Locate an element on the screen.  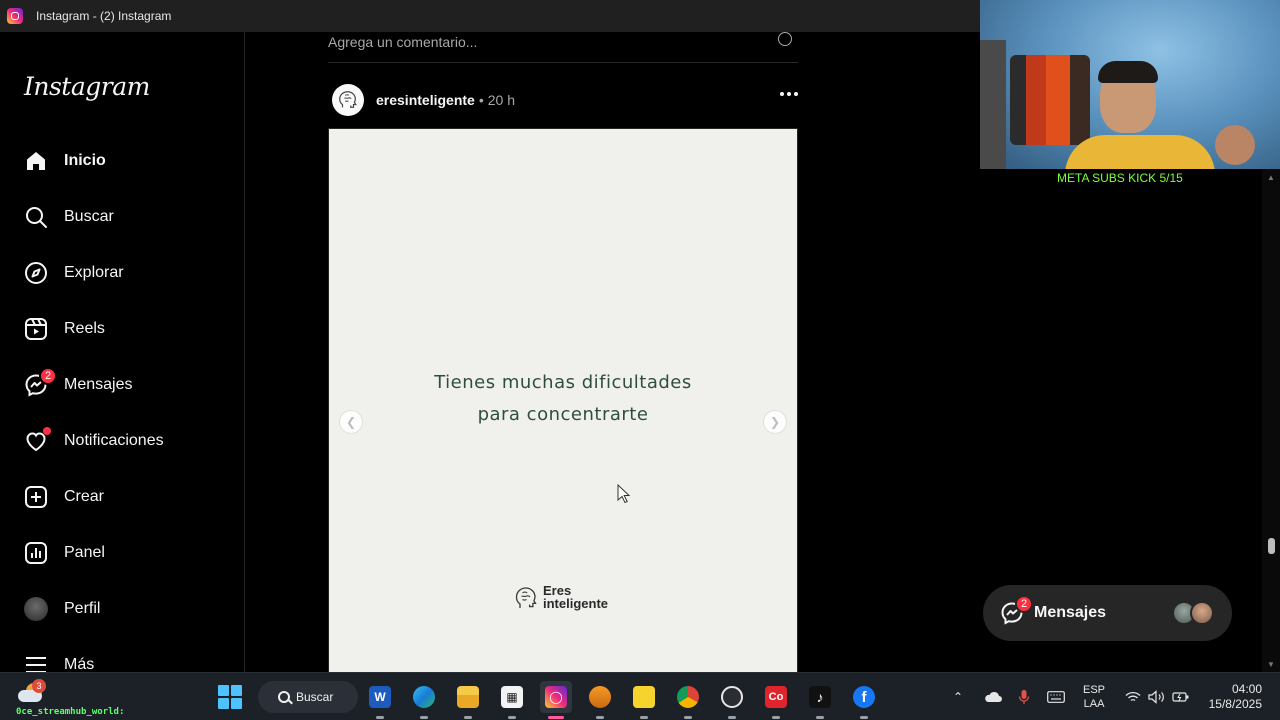
scrollbar-thumb is located at coordinates (1271, 546).